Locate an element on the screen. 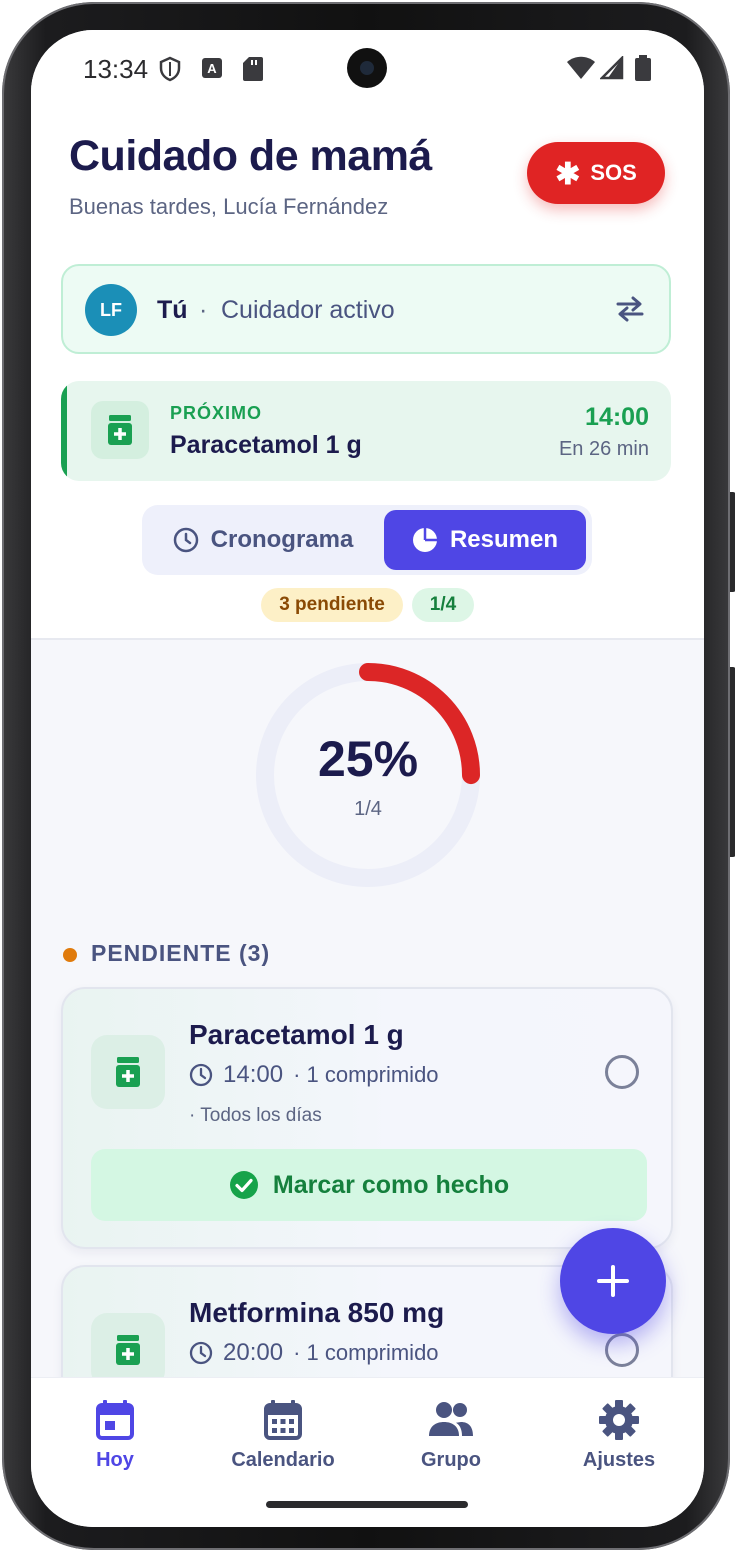 The width and height of the screenshot is (735, 1553). next-countdown: En 26 min is located at coordinates (603, 449).